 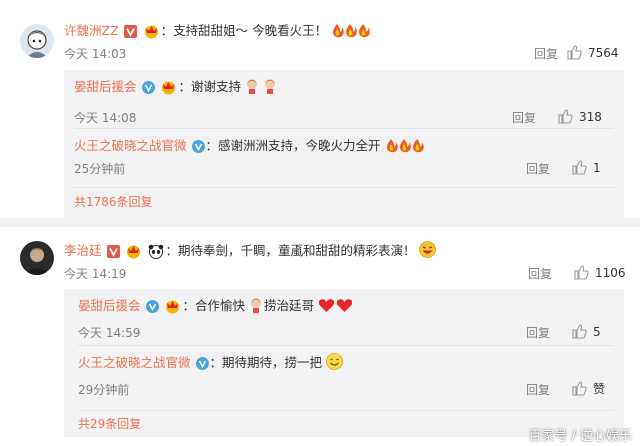 What do you see at coordinates (610, 273) in the screenshot?
I see `like-count: 1106` at bounding box center [610, 273].